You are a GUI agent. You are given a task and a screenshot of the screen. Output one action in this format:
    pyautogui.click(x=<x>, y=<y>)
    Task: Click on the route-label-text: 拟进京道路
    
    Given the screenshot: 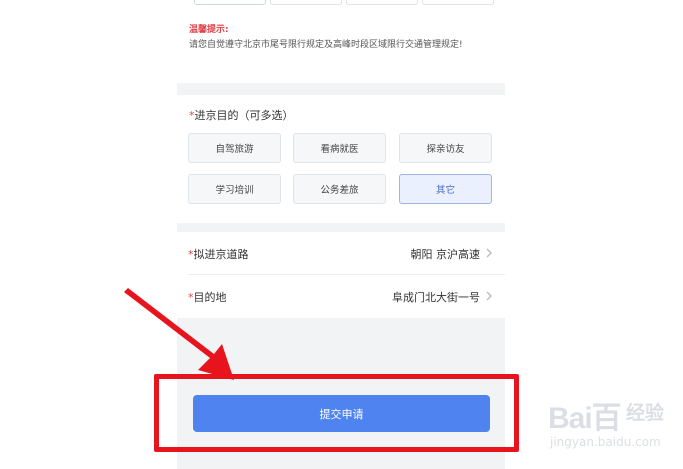 What is the action you would take?
    pyautogui.click(x=221, y=254)
    